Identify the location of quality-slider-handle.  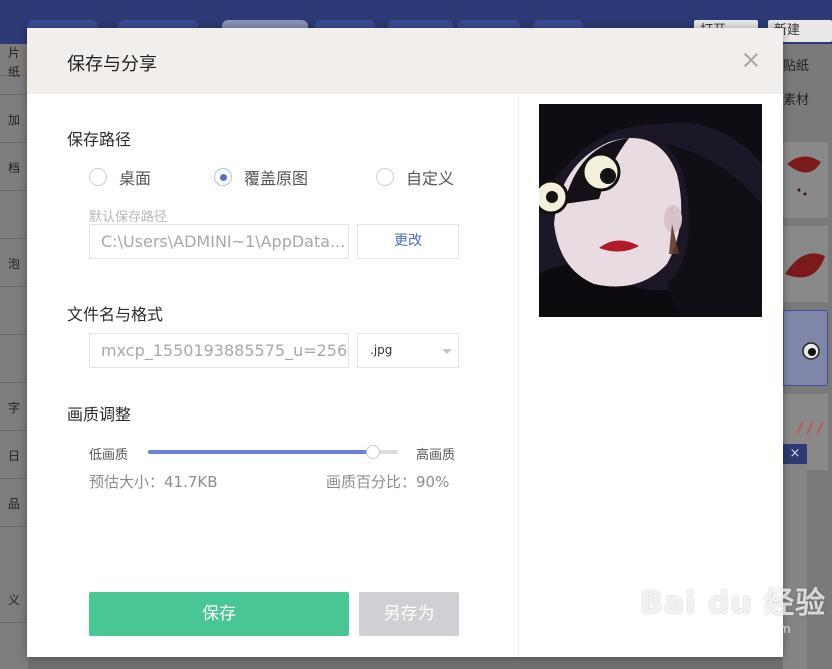
(373, 452).